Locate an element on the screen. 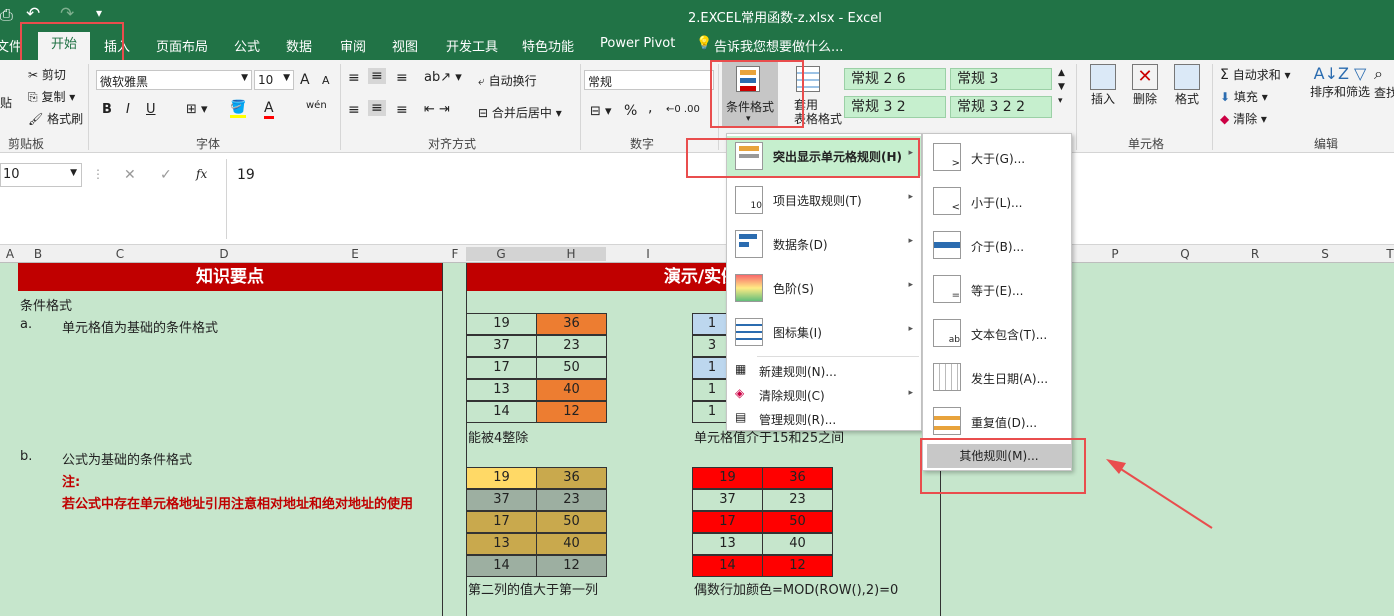 The width and height of the screenshot is (1394, 616). wrap-text-button: ⤶ 自动换行 is located at coordinates (507, 80).